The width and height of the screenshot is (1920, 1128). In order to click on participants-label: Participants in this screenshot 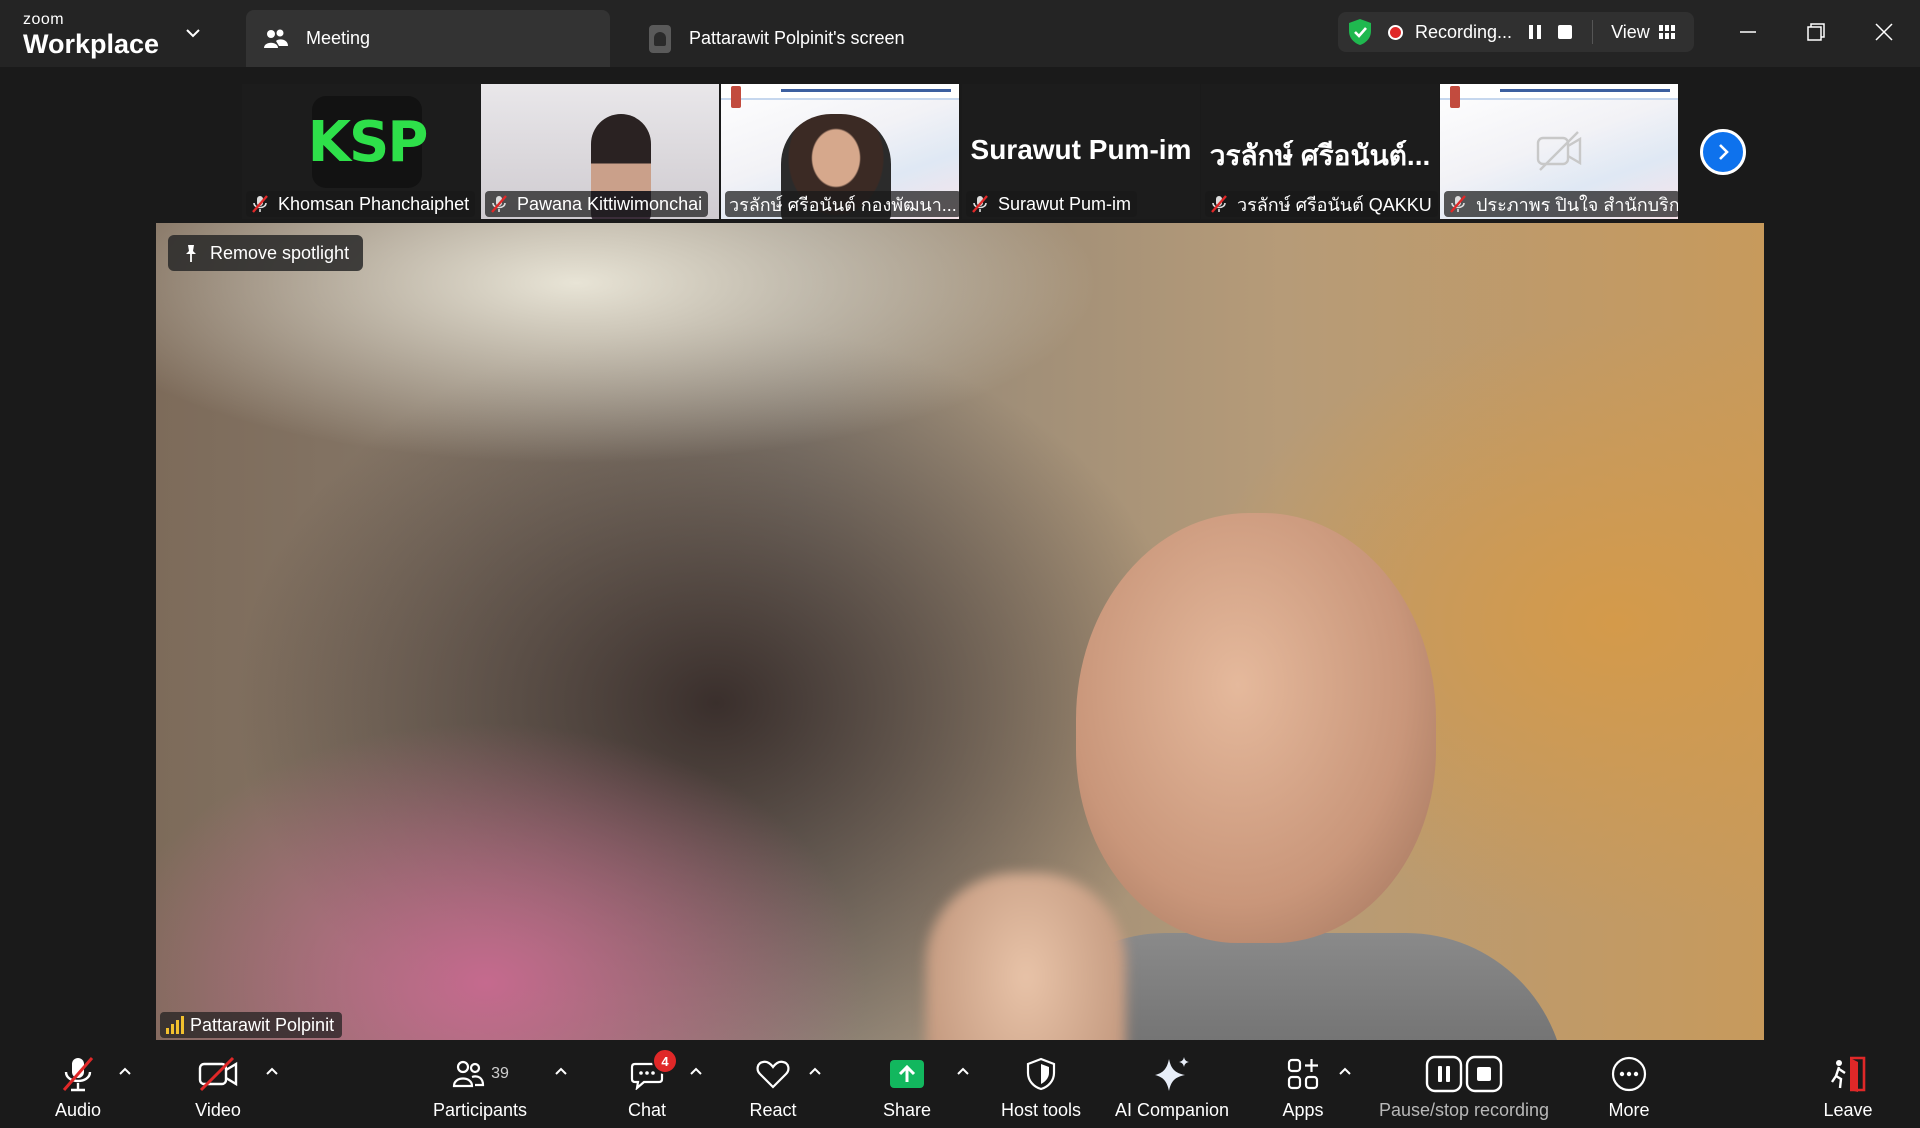, I will do `click(480, 1110)`.